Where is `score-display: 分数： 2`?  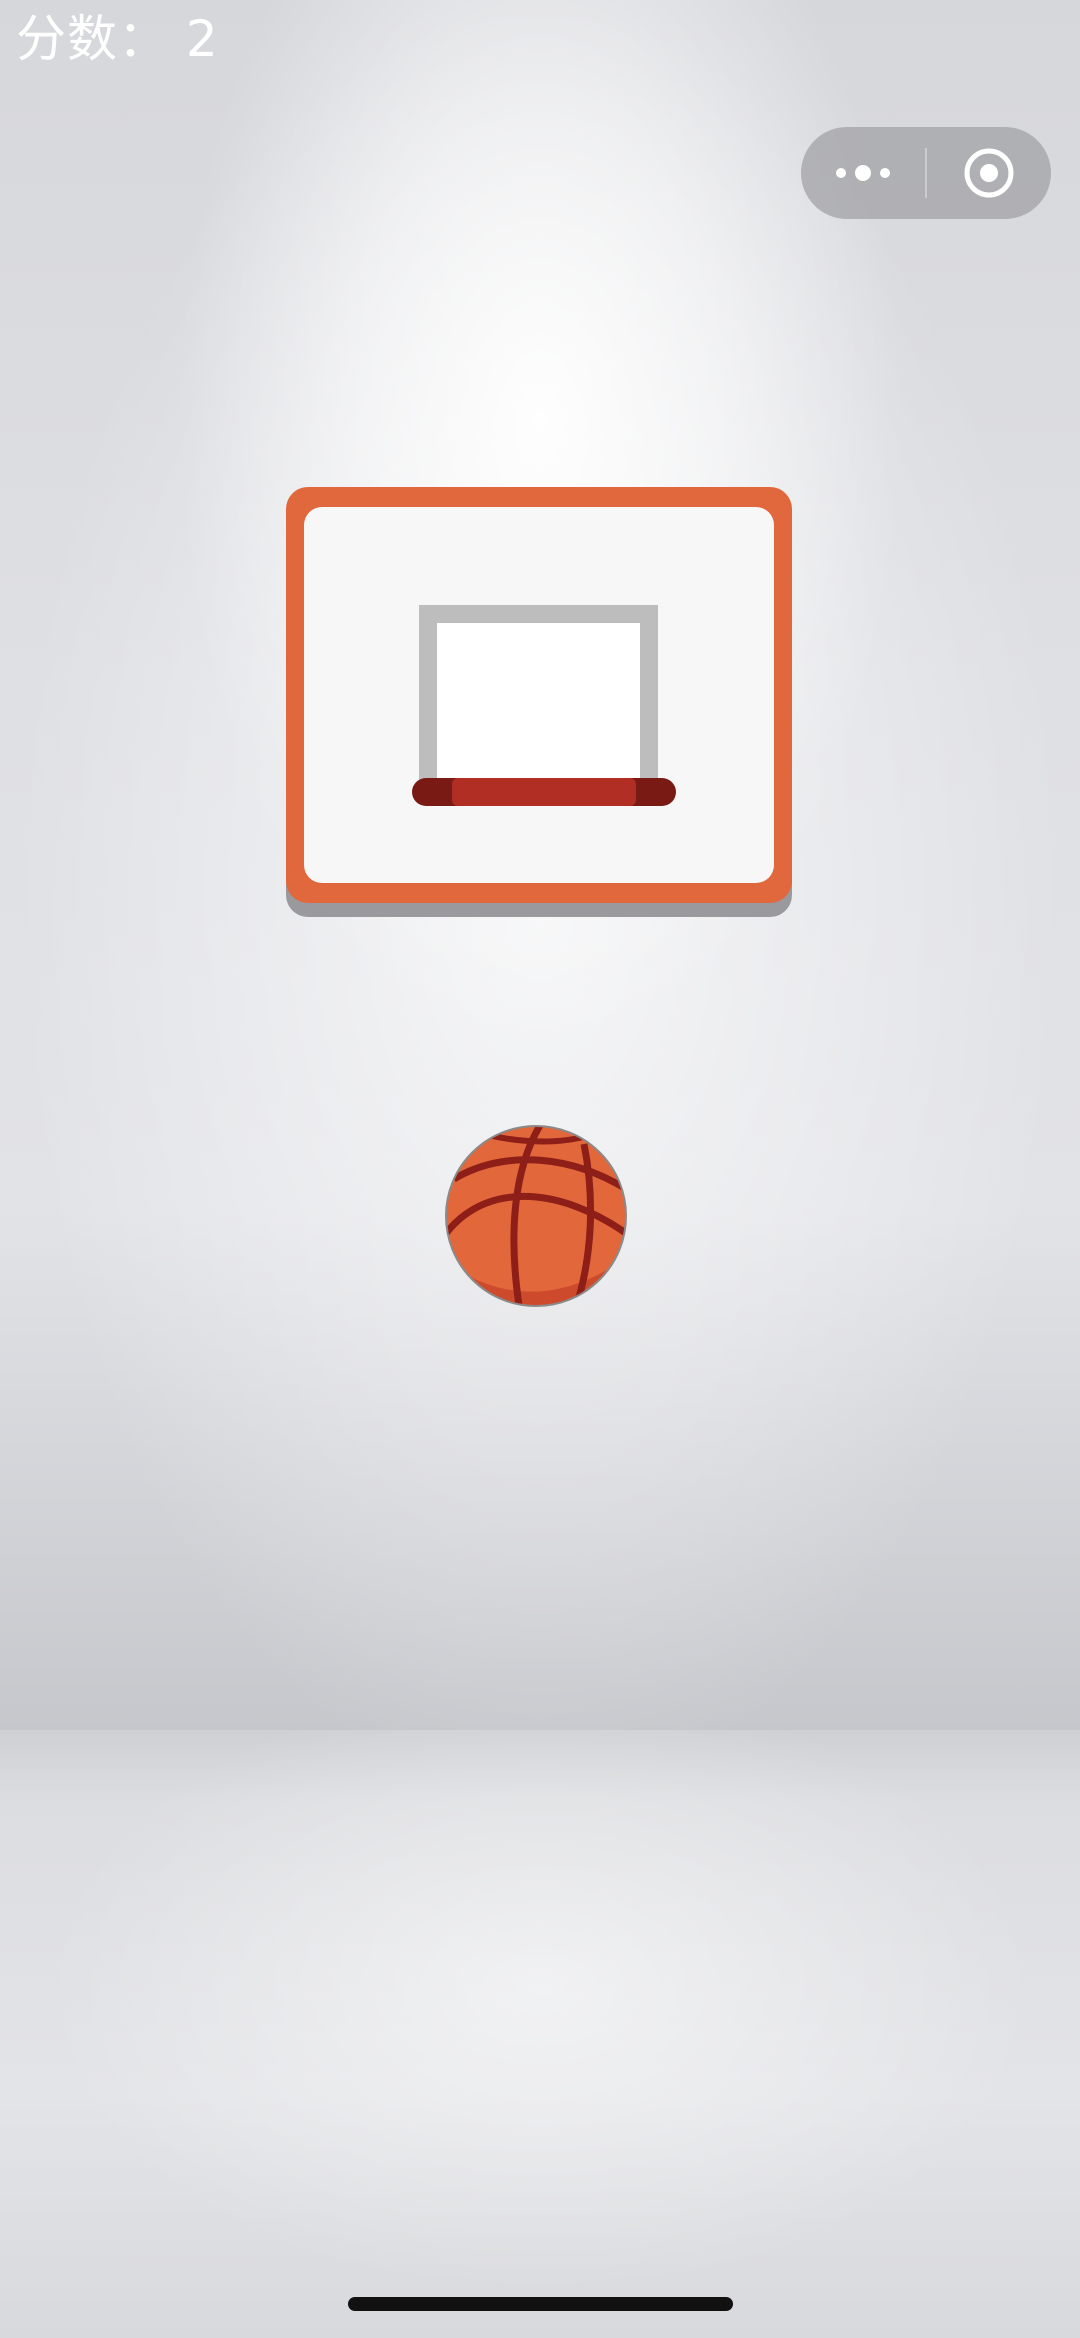 score-display: 分数： 2 is located at coordinates (117, 39).